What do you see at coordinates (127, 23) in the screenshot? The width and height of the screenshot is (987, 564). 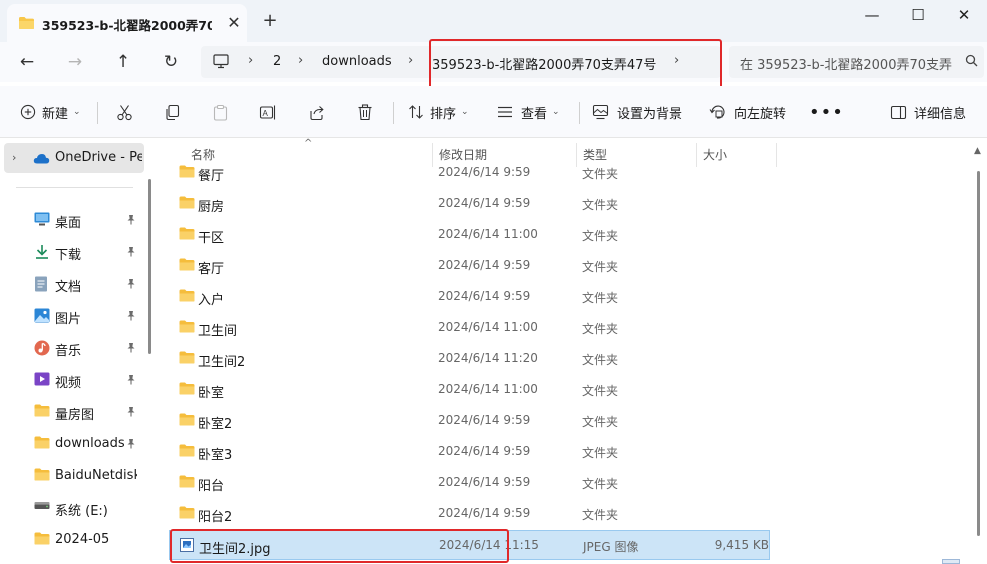 I see `tab-active: 359523-b-北翟路2000弄70支弄 ✕` at bounding box center [127, 23].